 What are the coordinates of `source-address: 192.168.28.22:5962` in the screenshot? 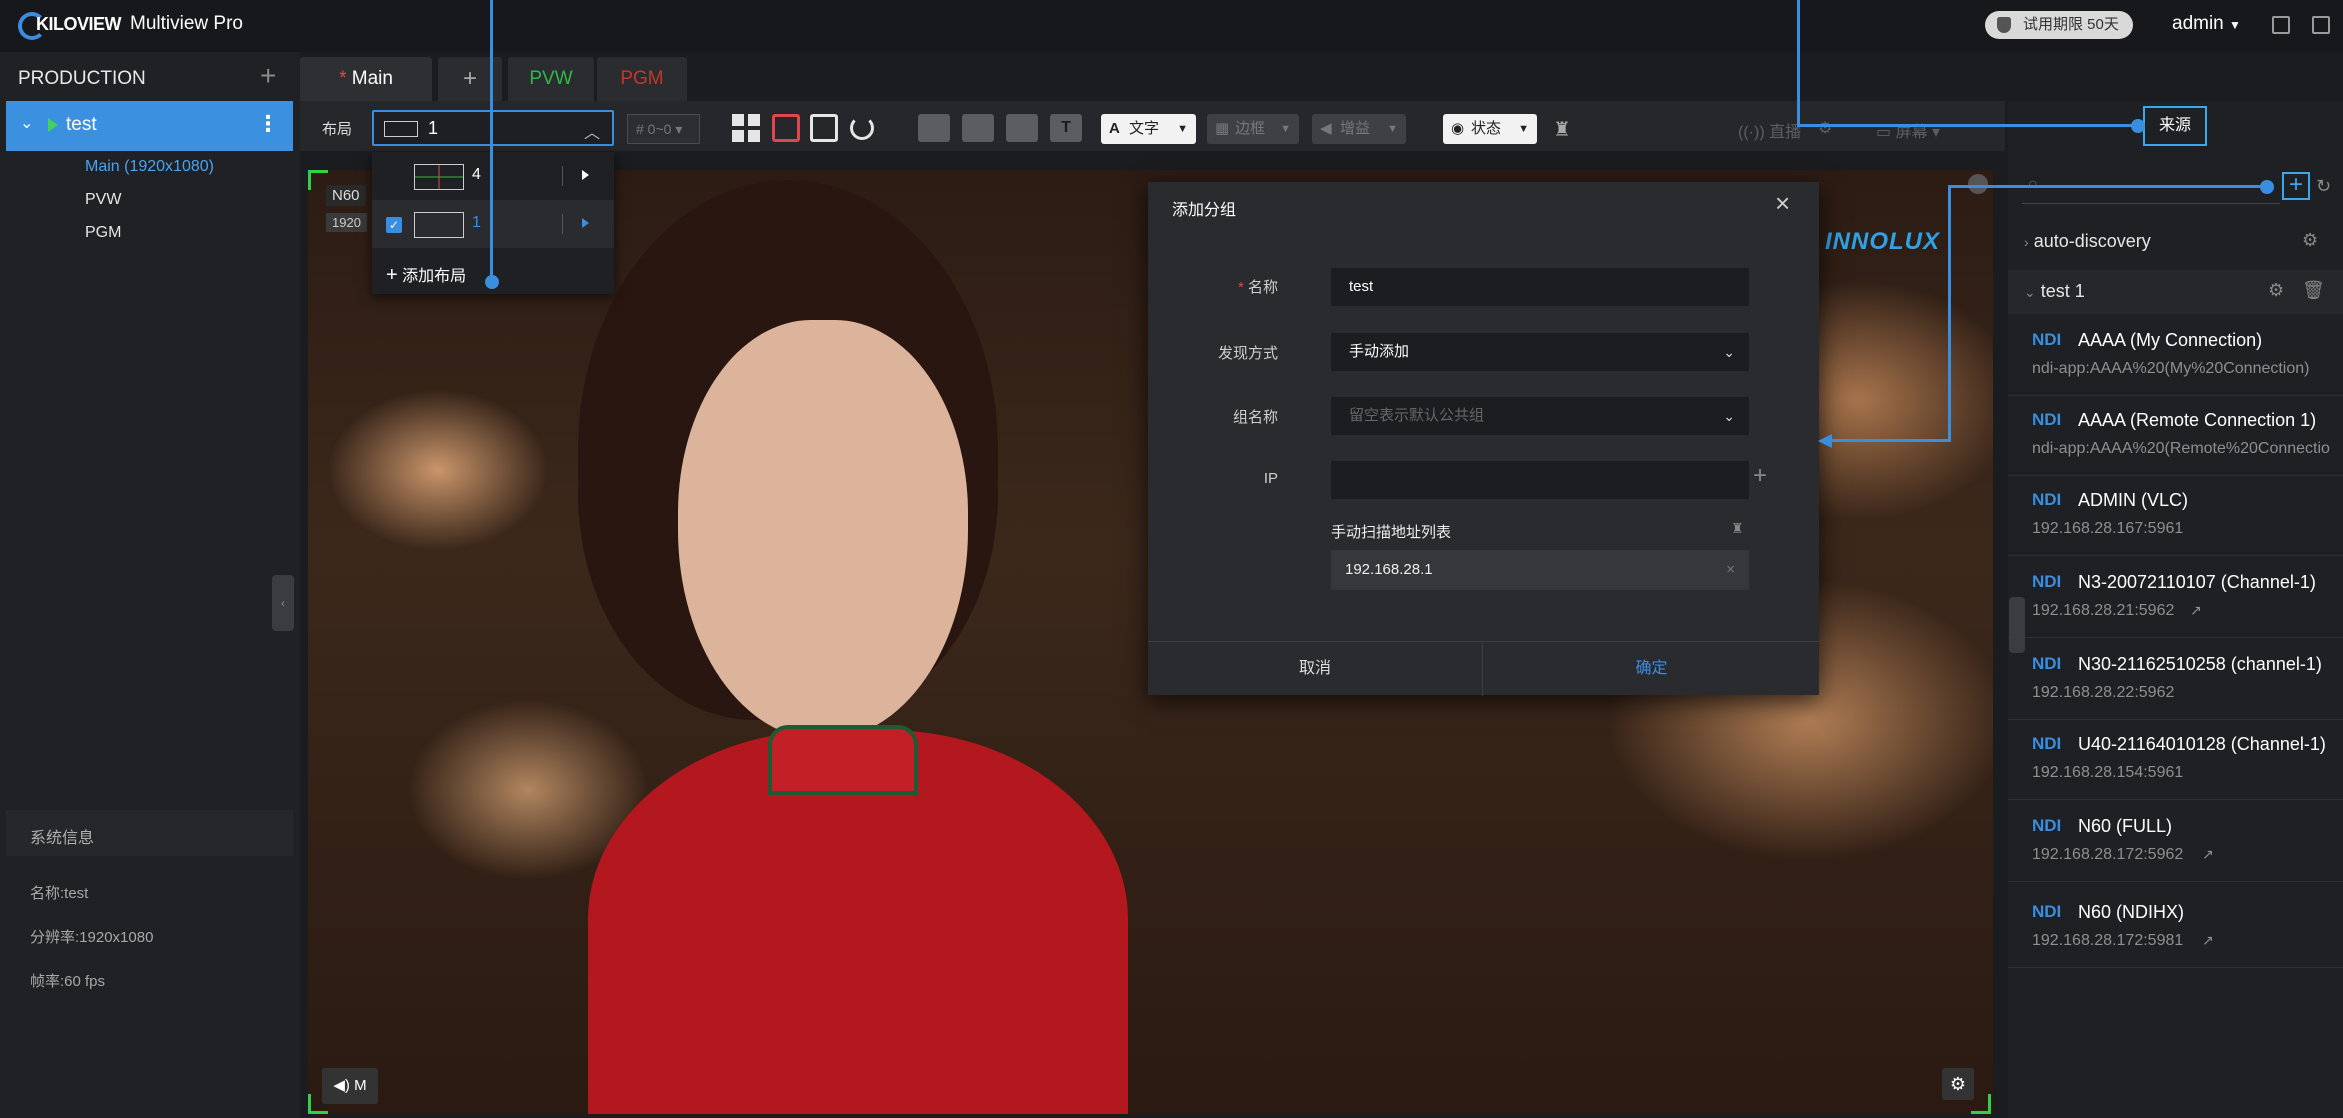 It's located at (2103, 692).